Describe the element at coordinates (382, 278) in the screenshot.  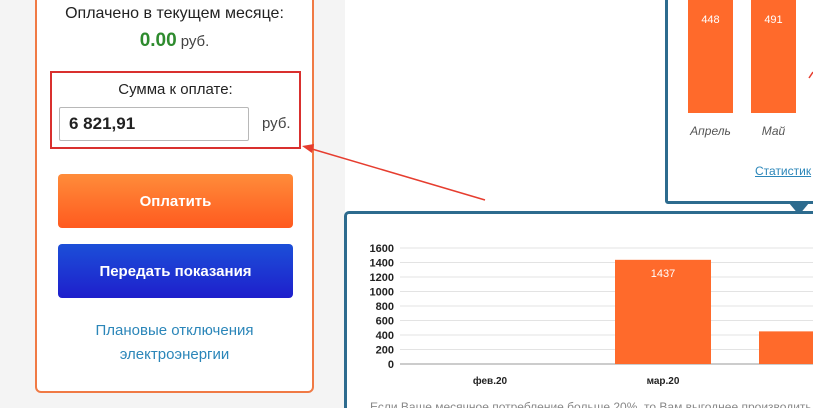
I see `y-tick-label-2: 1200` at that location.